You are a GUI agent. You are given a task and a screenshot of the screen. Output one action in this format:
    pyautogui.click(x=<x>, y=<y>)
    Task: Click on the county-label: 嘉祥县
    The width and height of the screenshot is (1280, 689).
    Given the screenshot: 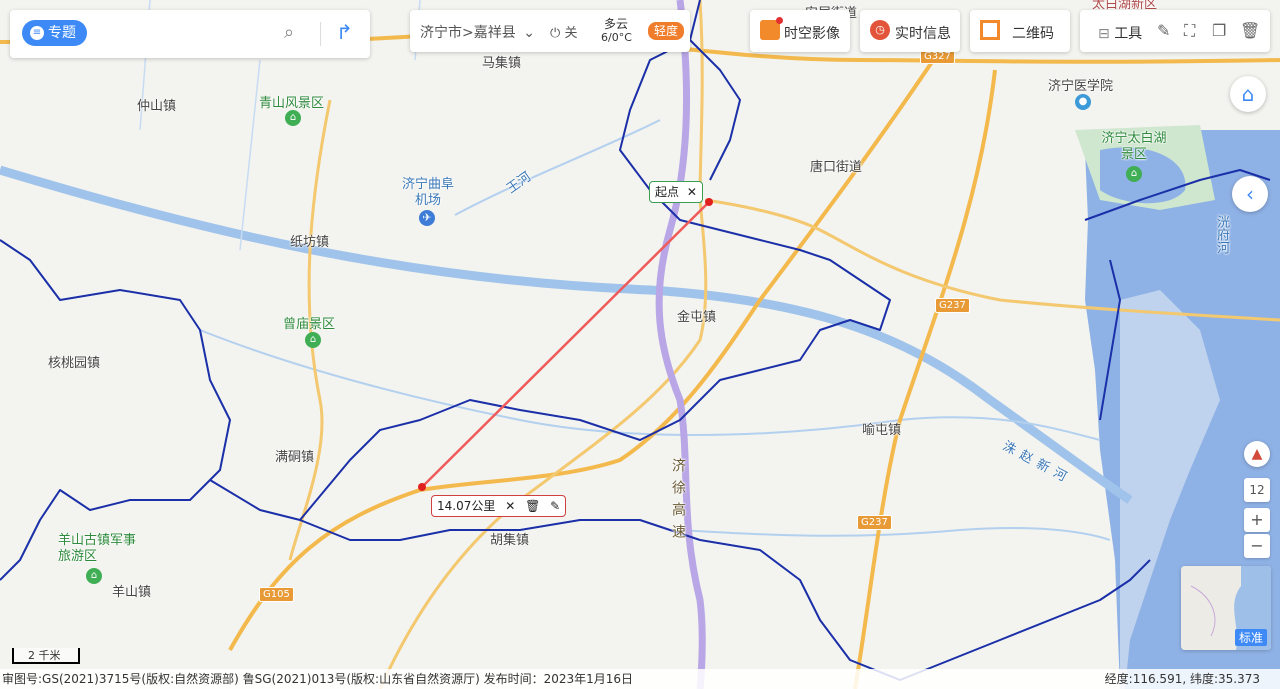 What is the action you would take?
    pyautogui.click(x=494, y=33)
    